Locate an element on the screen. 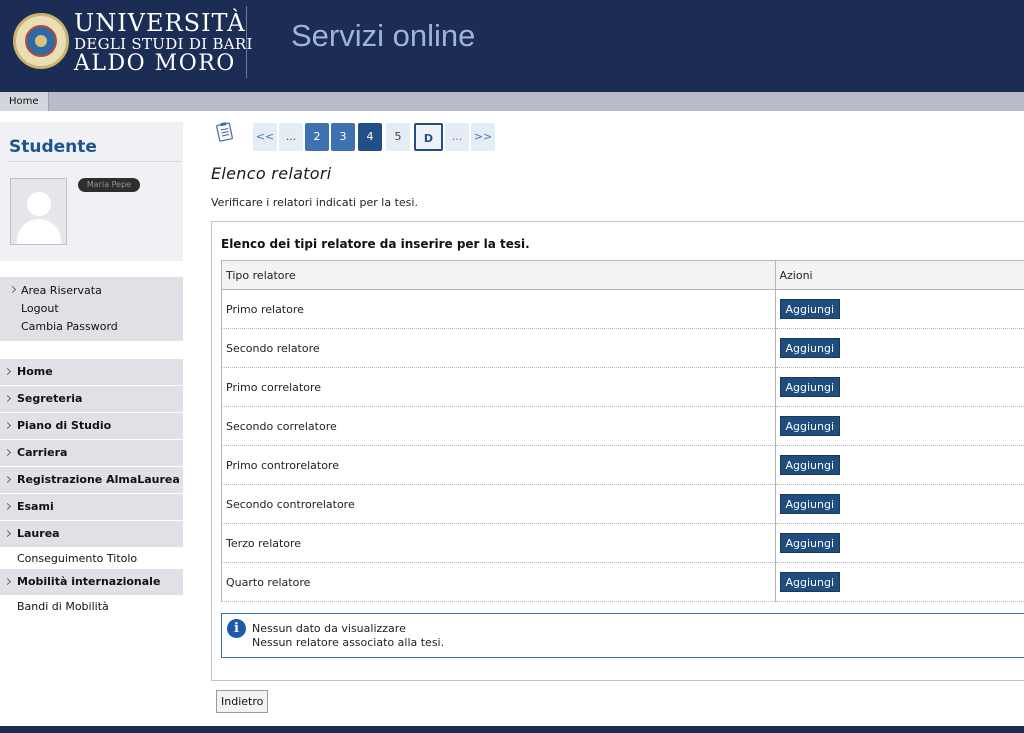 This screenshot has width=1024, height=733. pager-last-button: >> is located at coordinates (483, 137).